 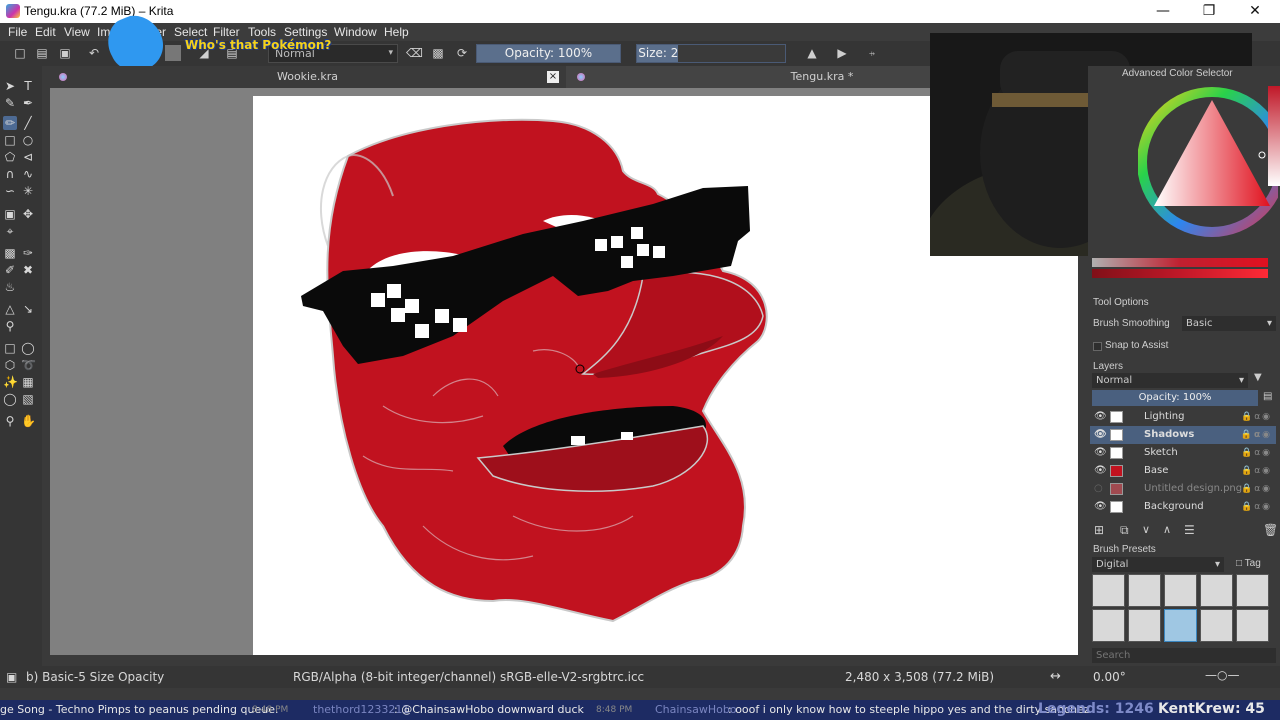 I want to click on maximize-button: ❐, so click(x=1209, y=11).